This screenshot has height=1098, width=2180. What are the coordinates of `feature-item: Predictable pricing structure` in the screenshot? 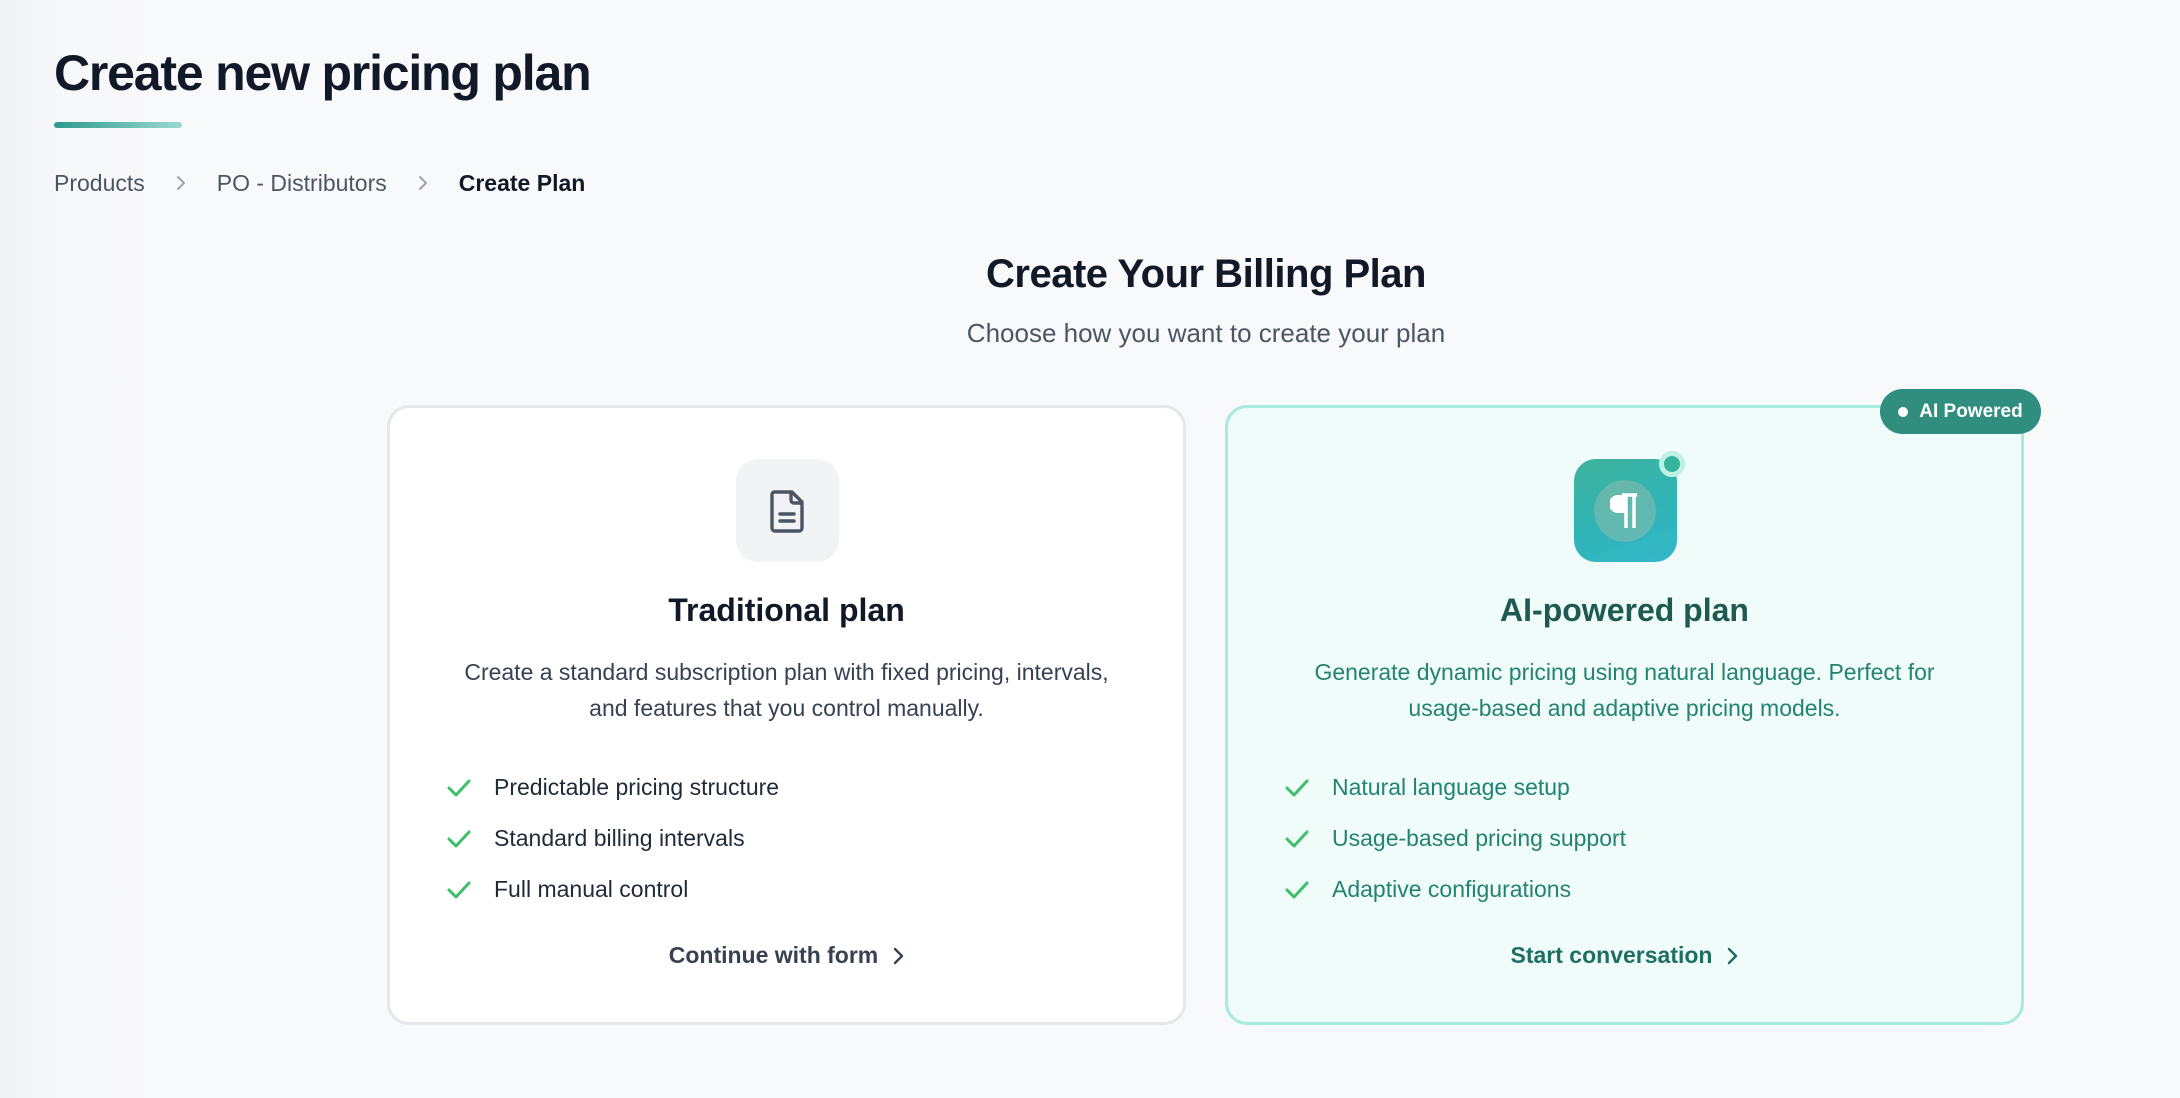 It's located at (612, 787).